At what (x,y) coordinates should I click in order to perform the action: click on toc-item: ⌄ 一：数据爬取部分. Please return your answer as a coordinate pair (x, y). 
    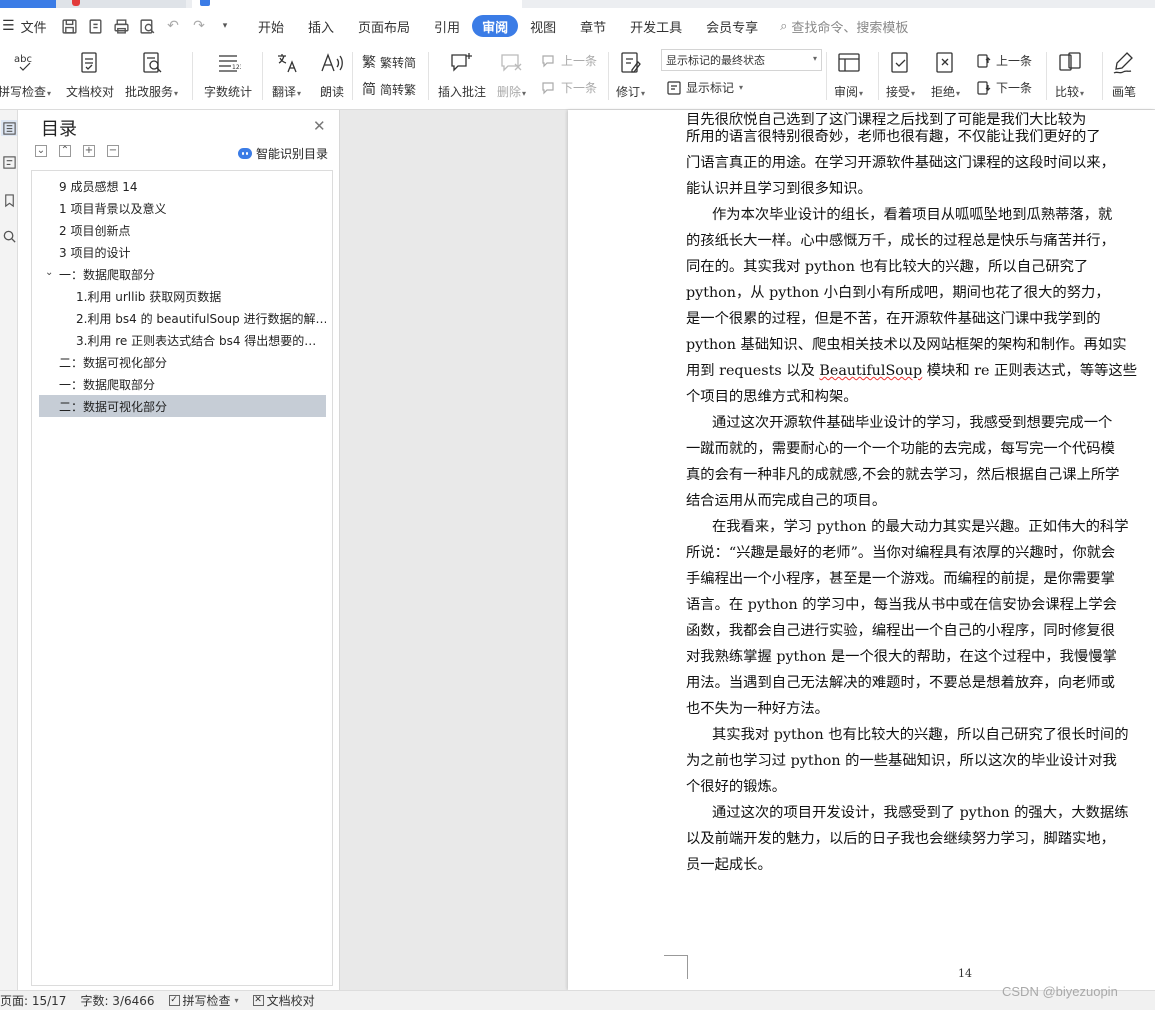
    Looking at the image, I should click on (182, 274).